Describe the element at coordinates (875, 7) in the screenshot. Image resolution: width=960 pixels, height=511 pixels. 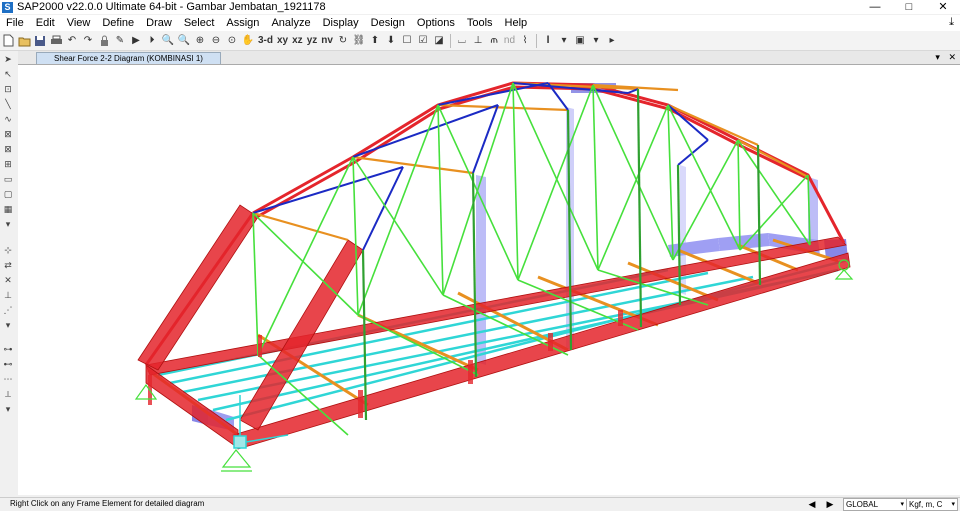
I see `minimize-button: —` at that location.